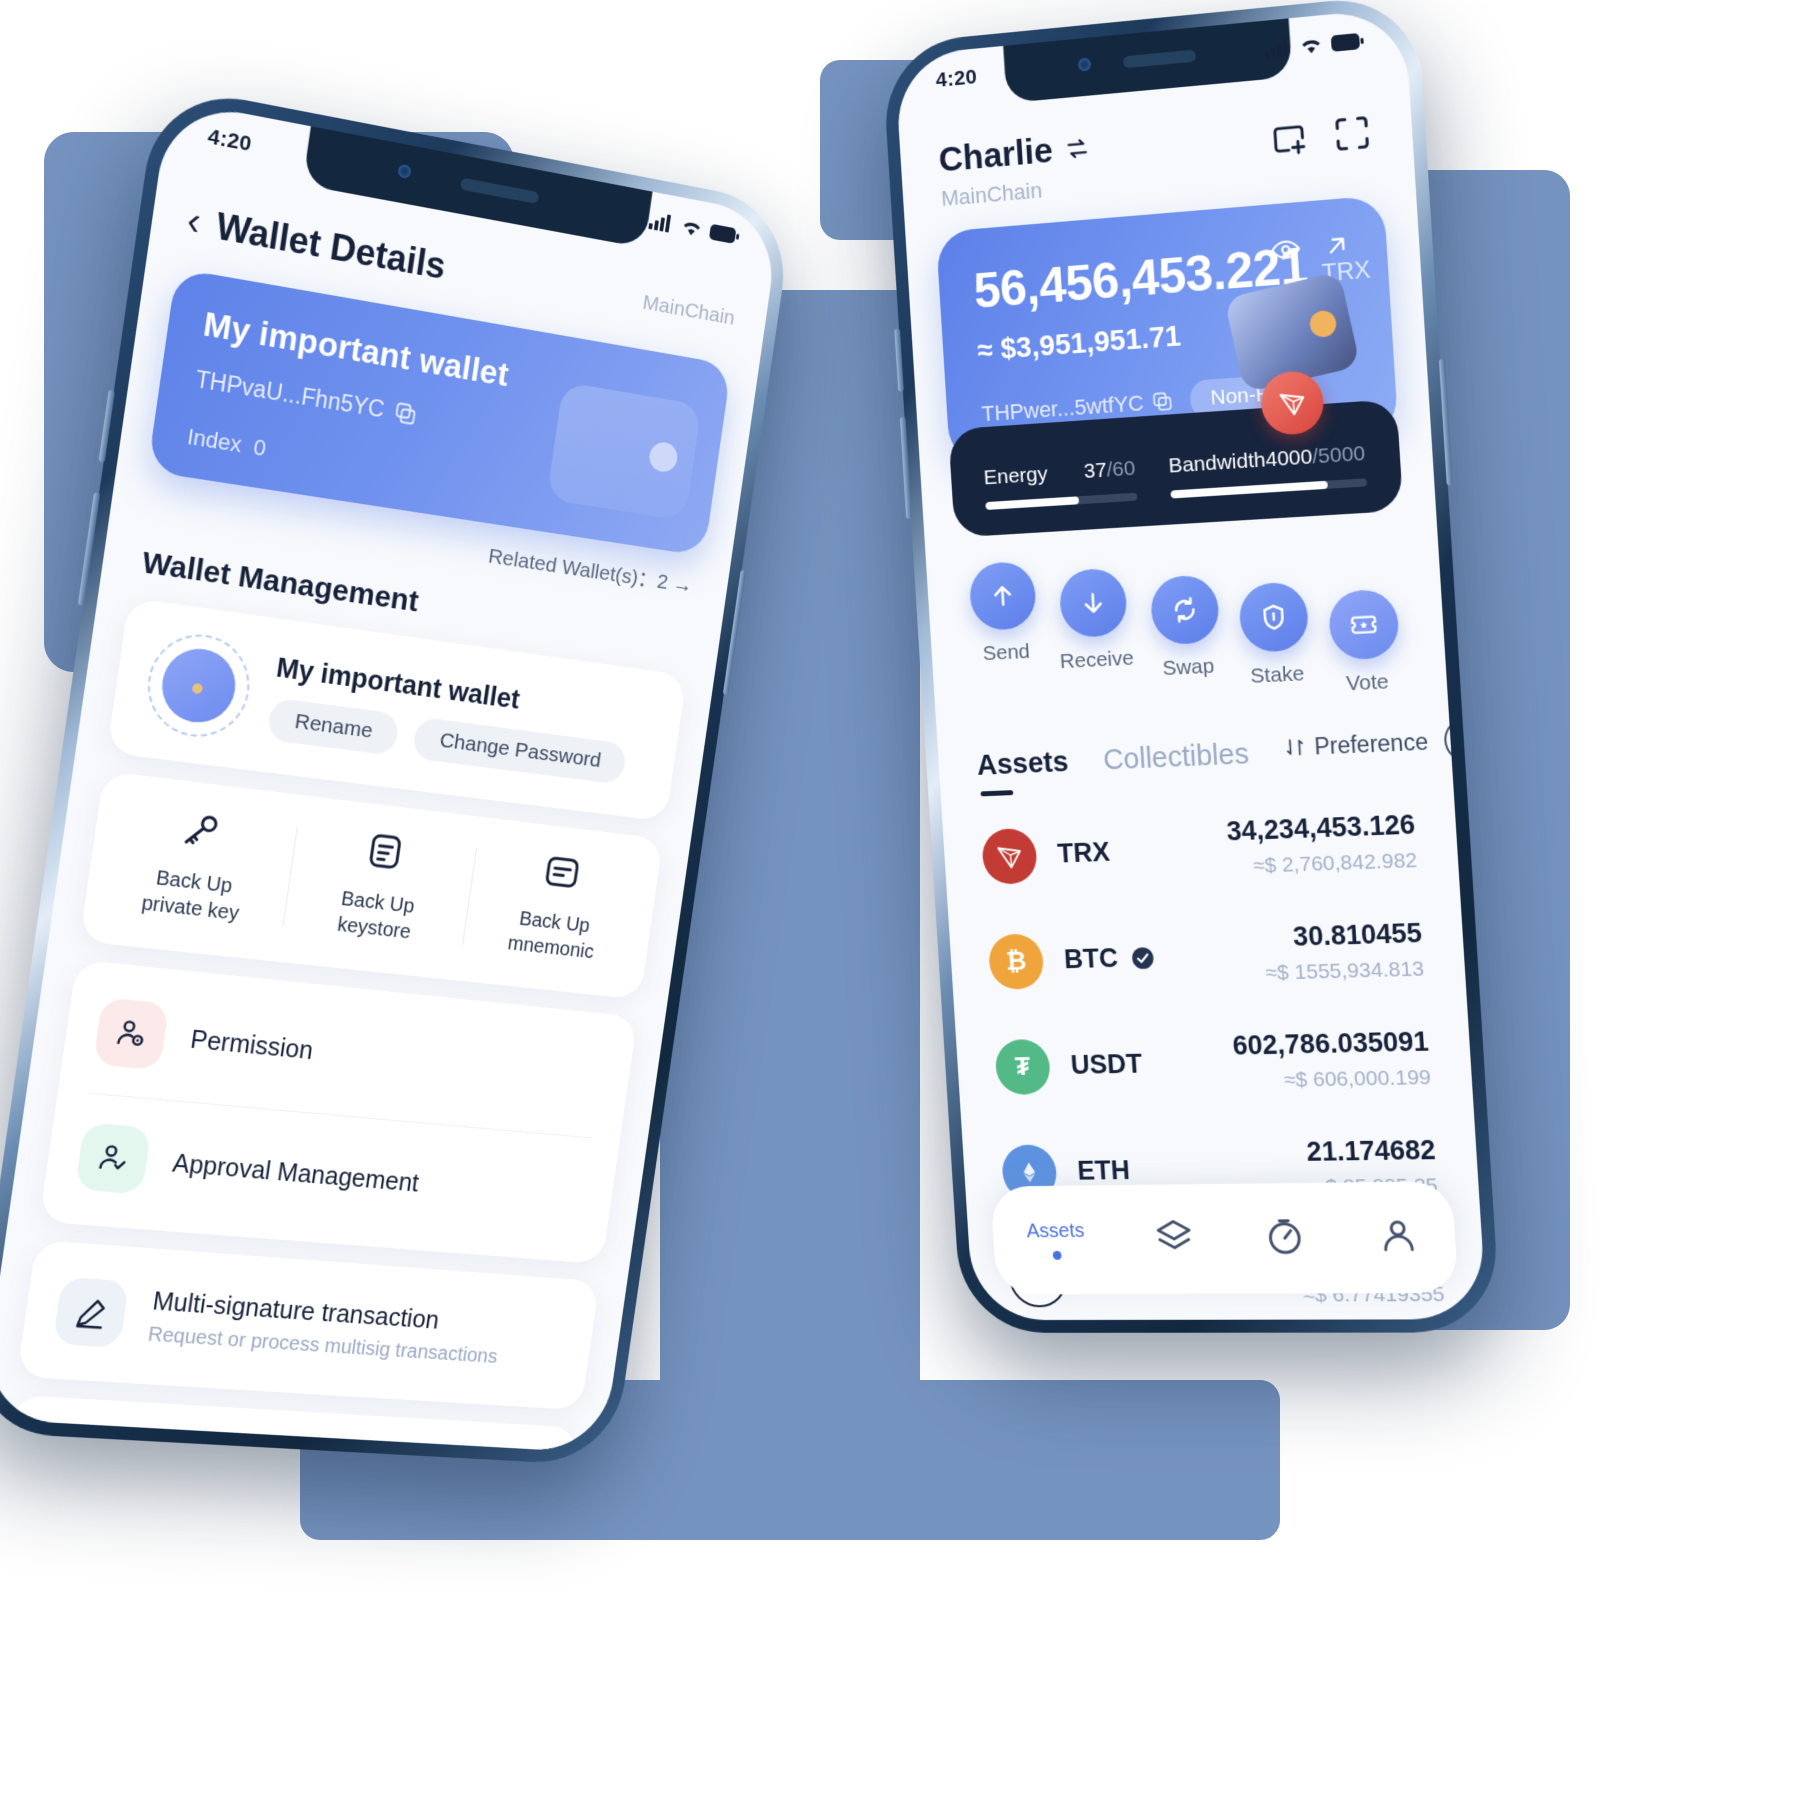 The width and height of the screenshot is (1800, 1800). I want to click on ticket-icon, so click(1364, 624).